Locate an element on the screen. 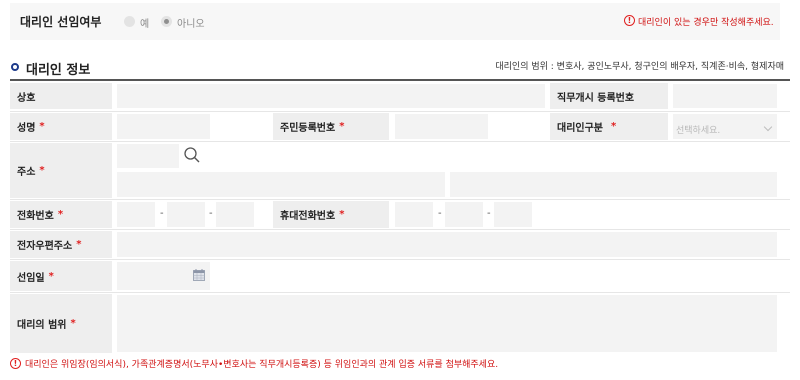  name-input is located at coordinates (163, 126).